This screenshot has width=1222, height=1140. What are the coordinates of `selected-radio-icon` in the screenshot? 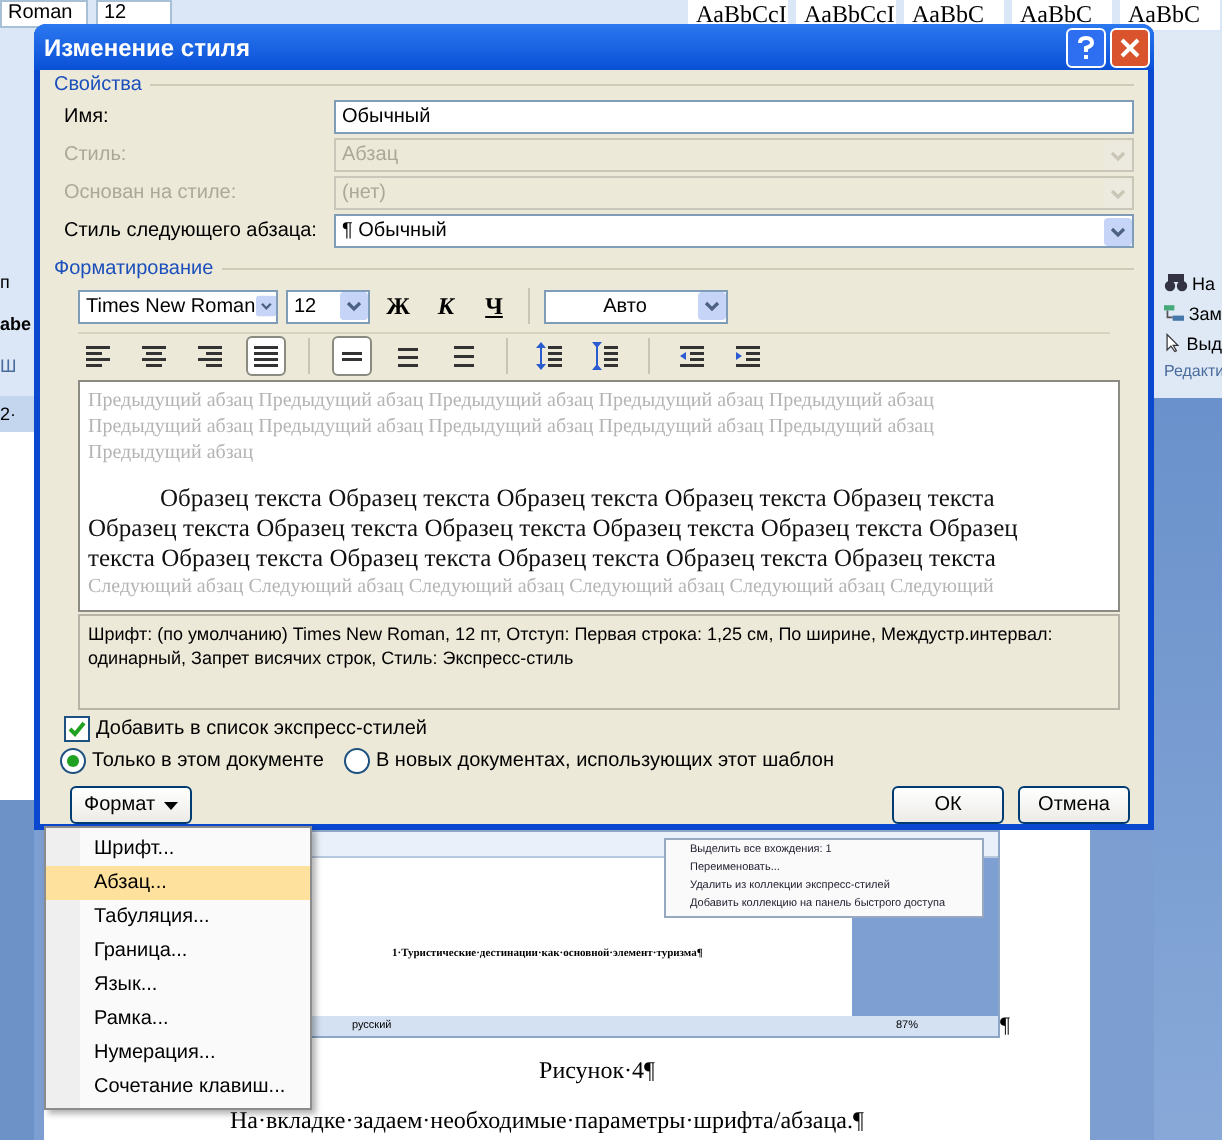 It's located at (73, 760).